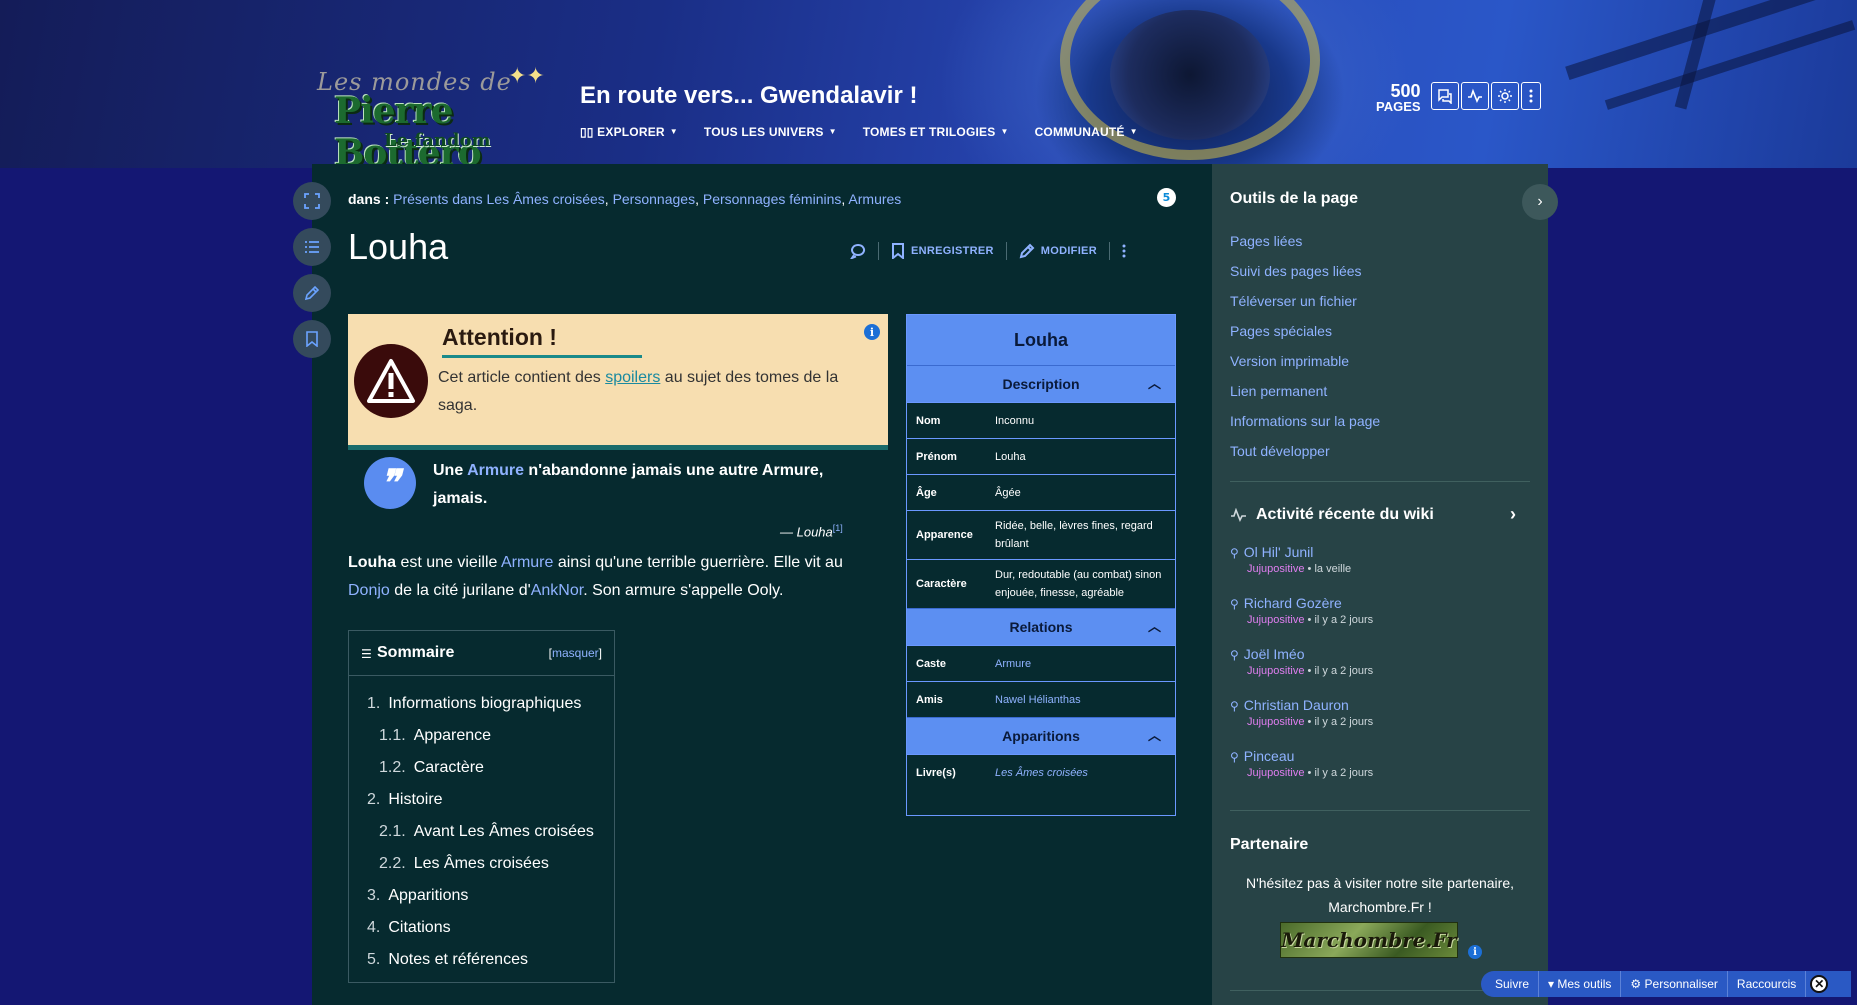 This screenshot has width=1857, height=1005. I want to click on bookmark-icon, so click(898, 251).